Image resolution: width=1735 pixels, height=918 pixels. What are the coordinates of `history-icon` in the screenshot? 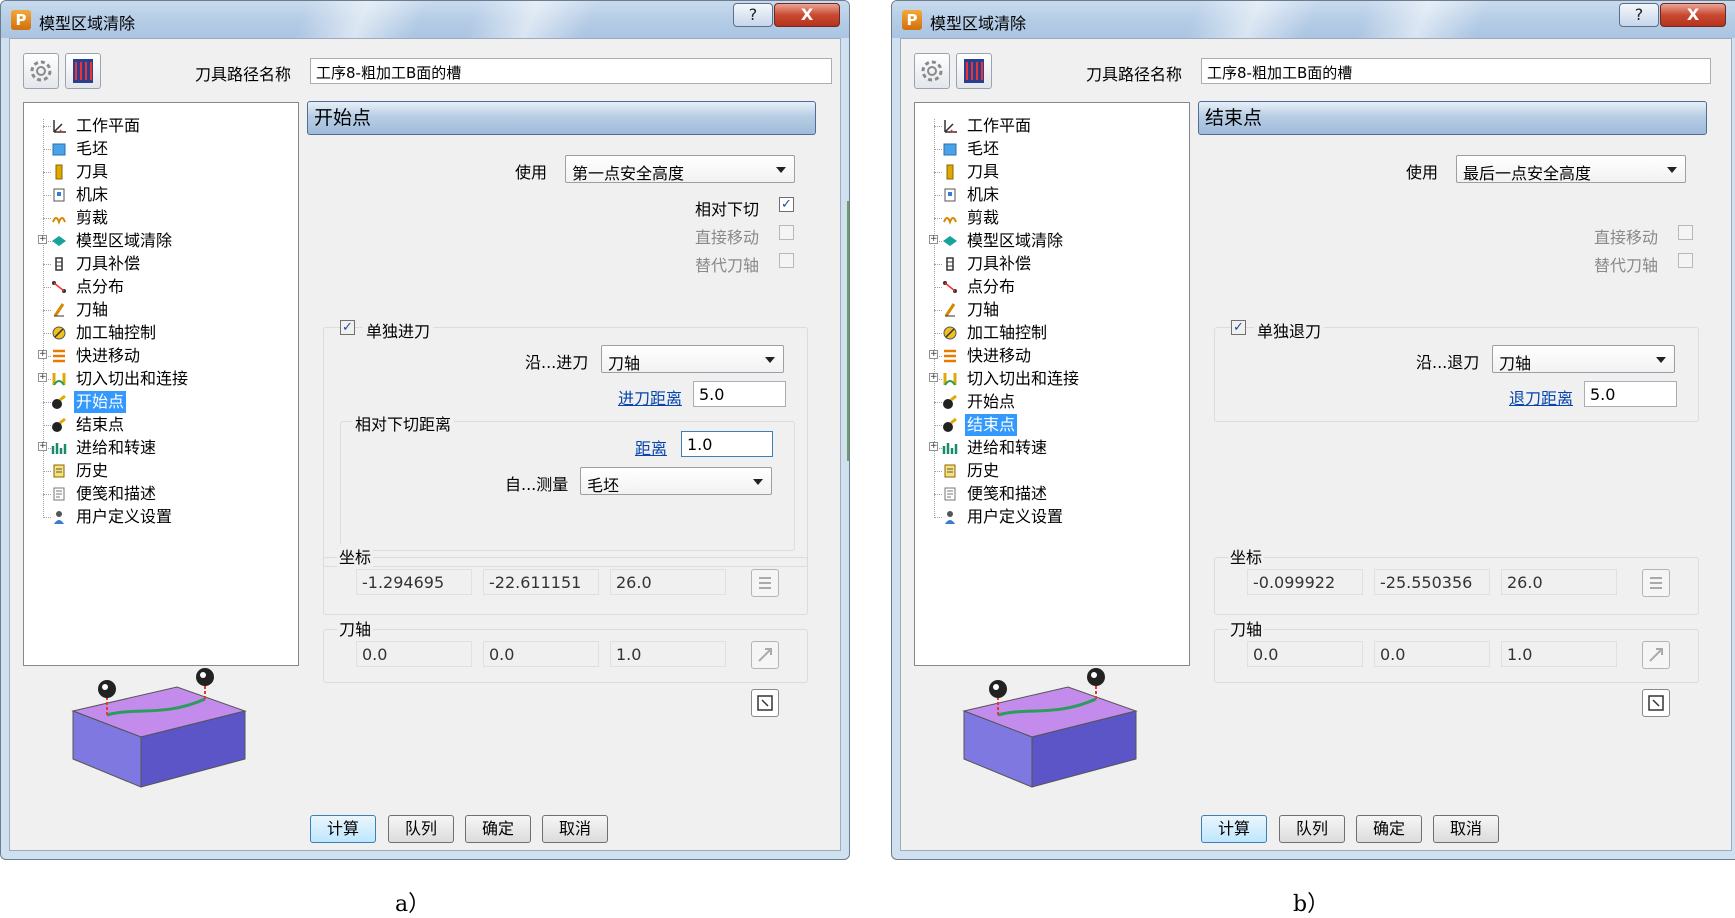 It's located at (59, 471).